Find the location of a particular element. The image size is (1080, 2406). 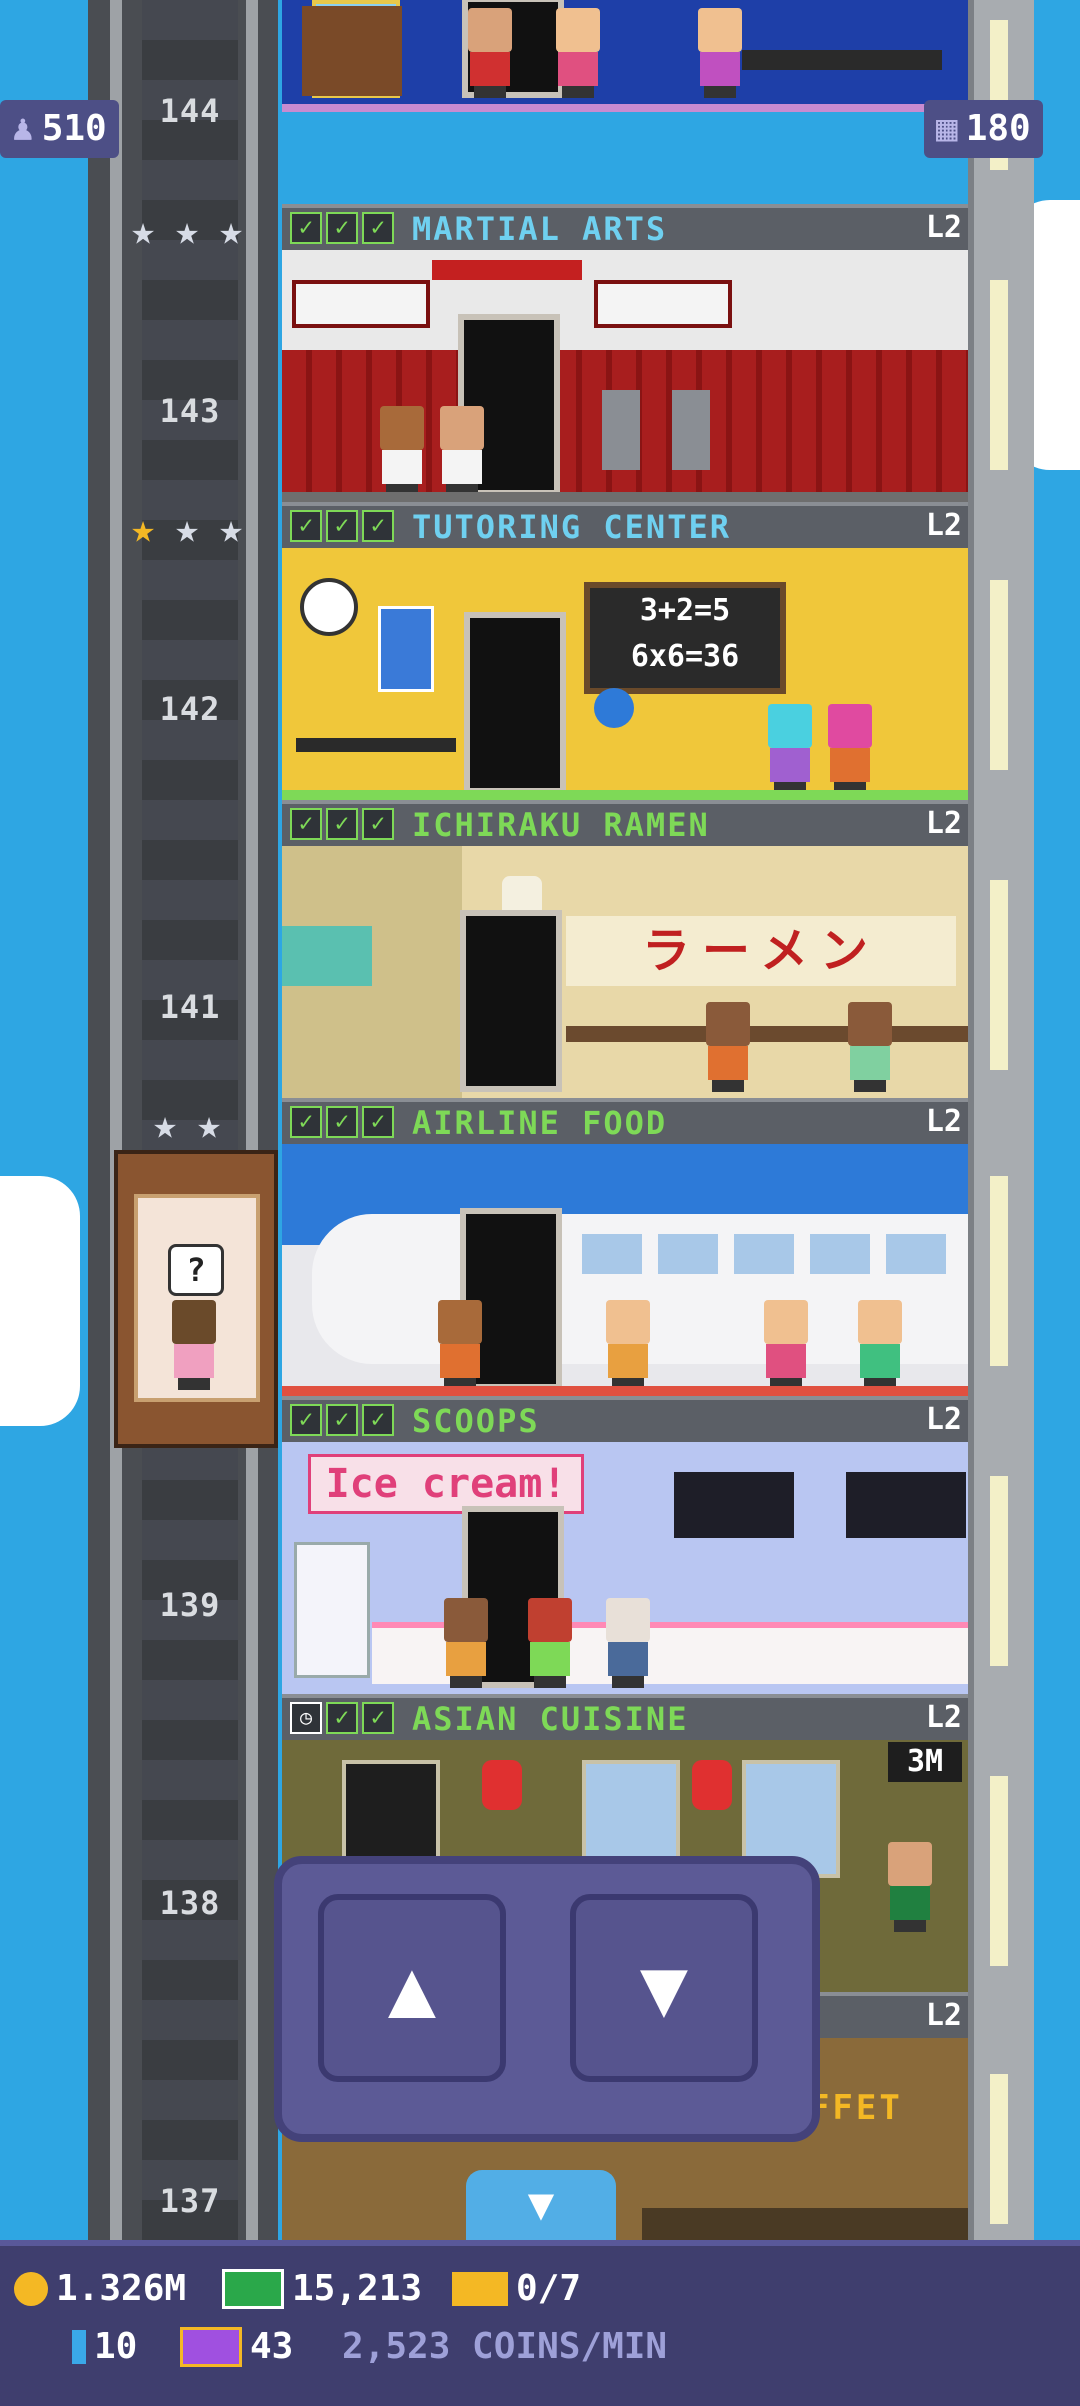

up-arrow-icon: ▲ is located at coordinates (412, 1987).